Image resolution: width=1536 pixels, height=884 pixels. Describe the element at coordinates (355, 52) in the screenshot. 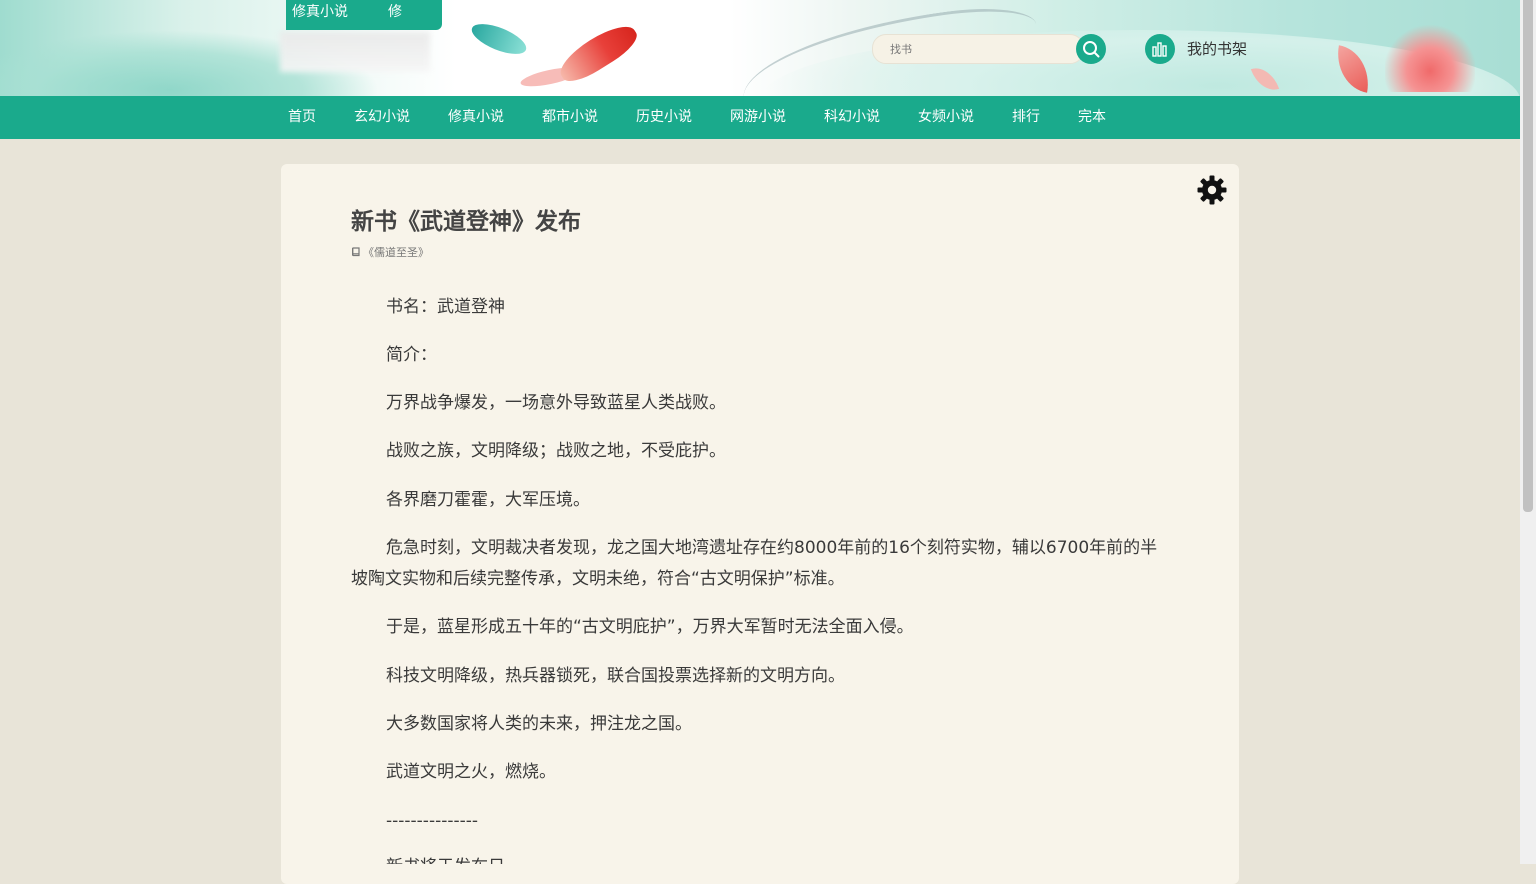

I see `site-logo` at that location.